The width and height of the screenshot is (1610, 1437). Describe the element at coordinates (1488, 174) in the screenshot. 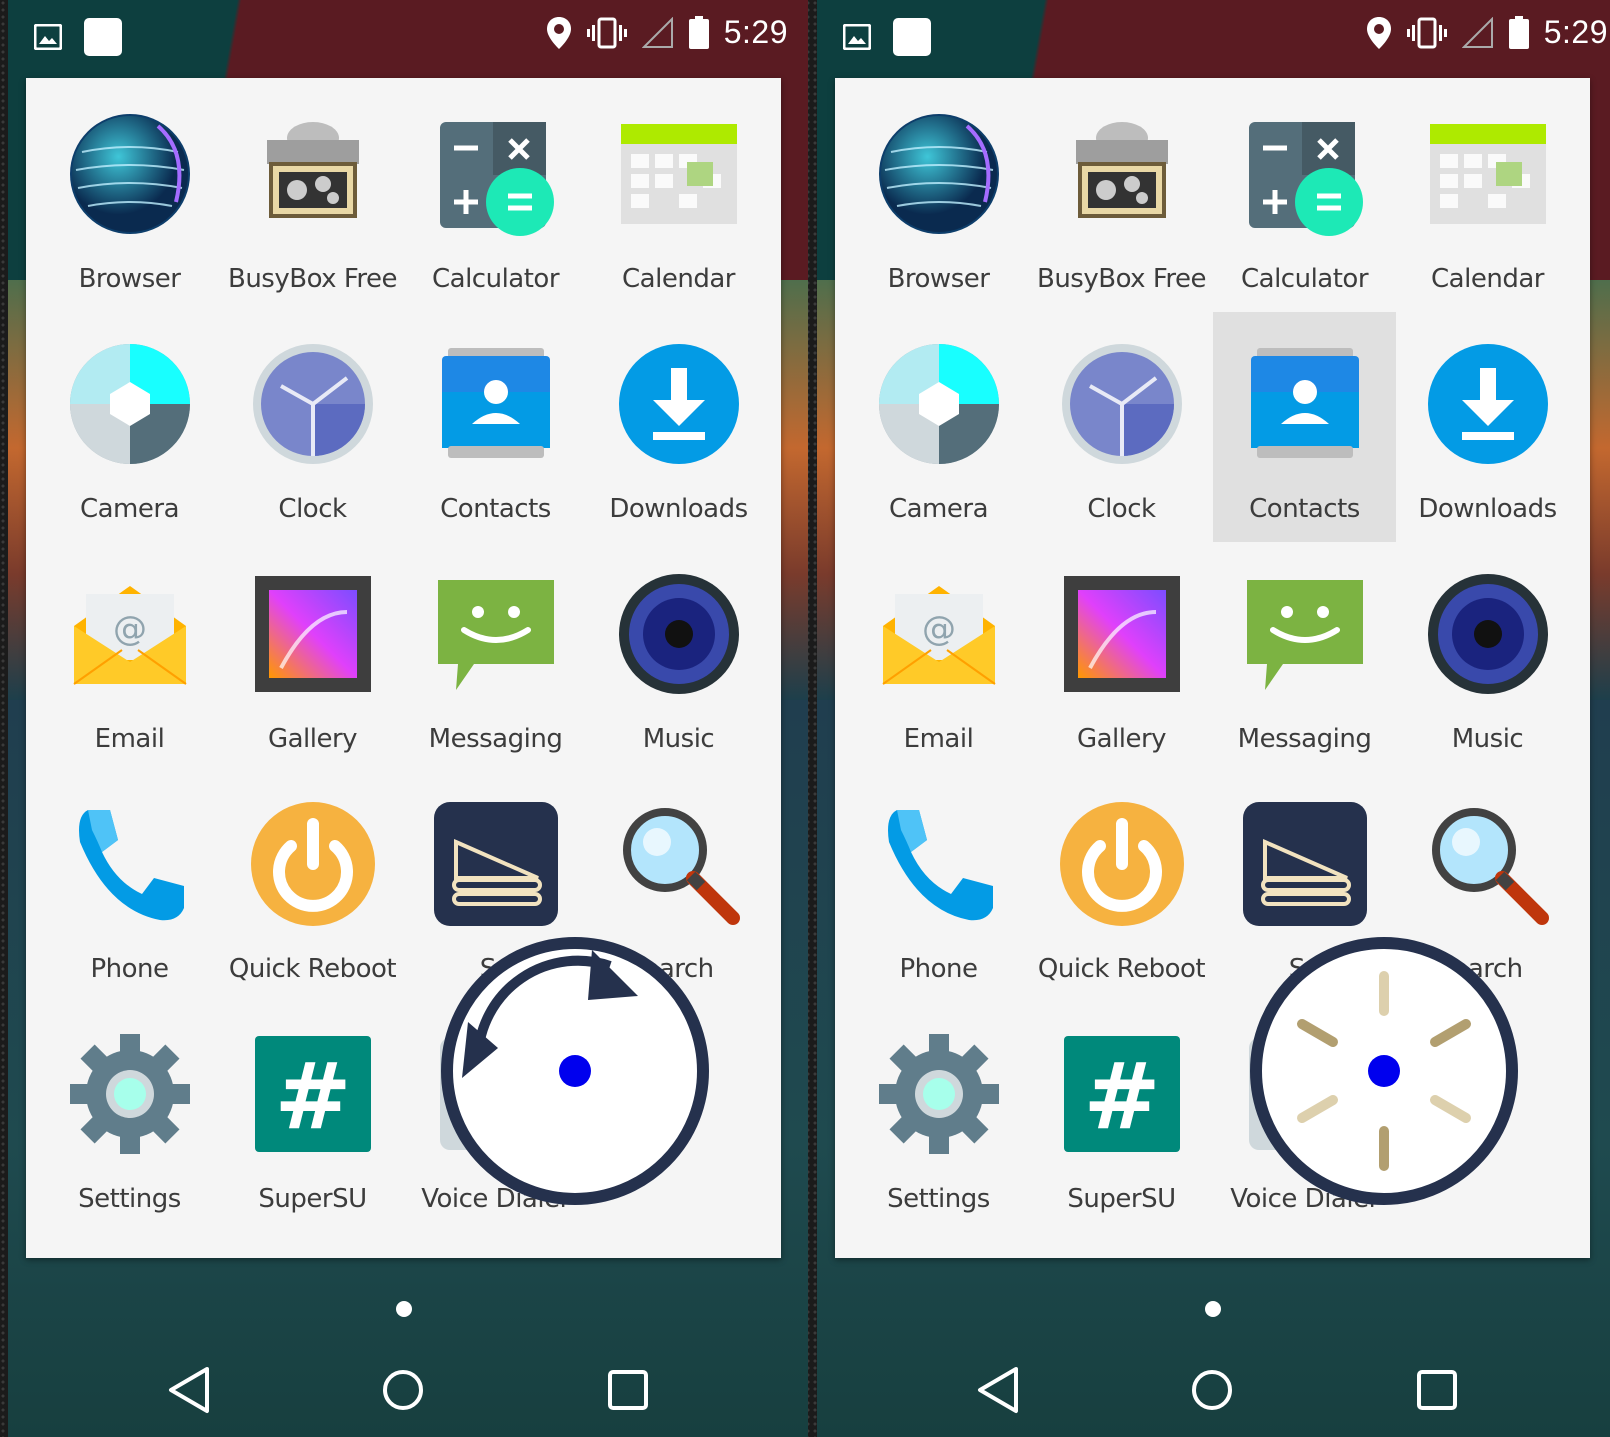

I see `calendar-icon` at that location.